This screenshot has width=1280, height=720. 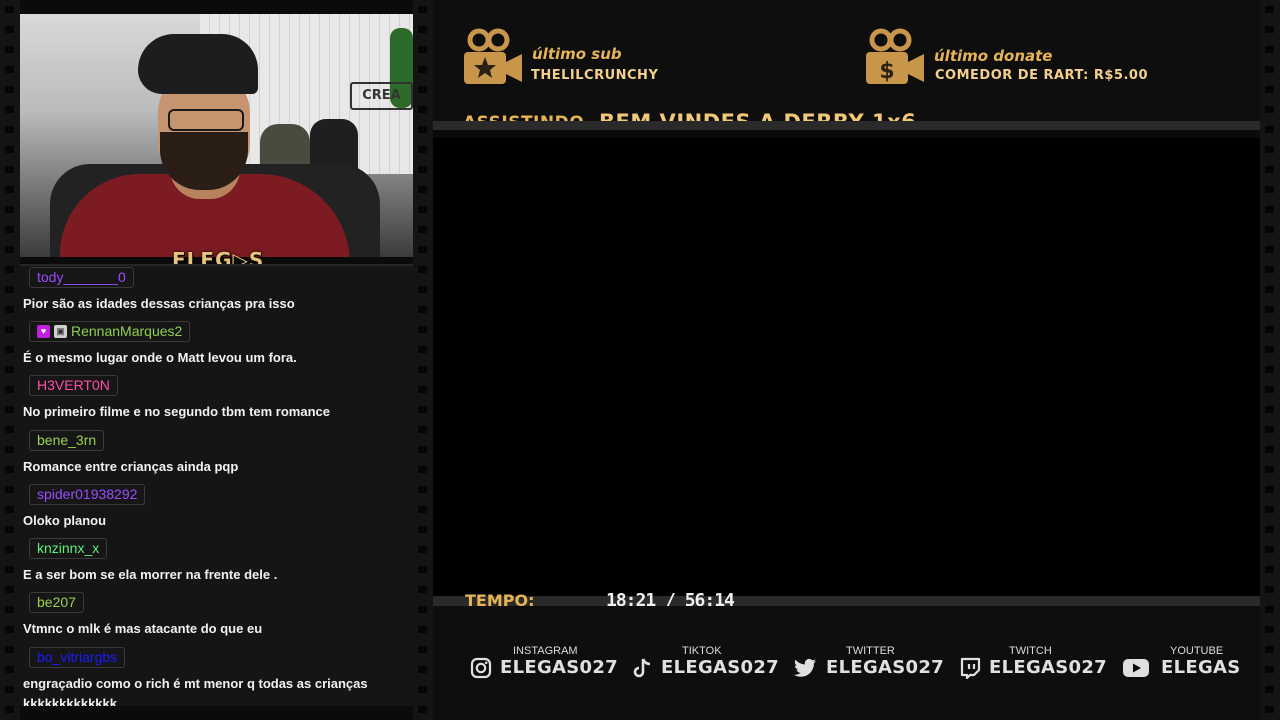 I want to click on social-label: TIKTOK, so click(x=702, y=651).